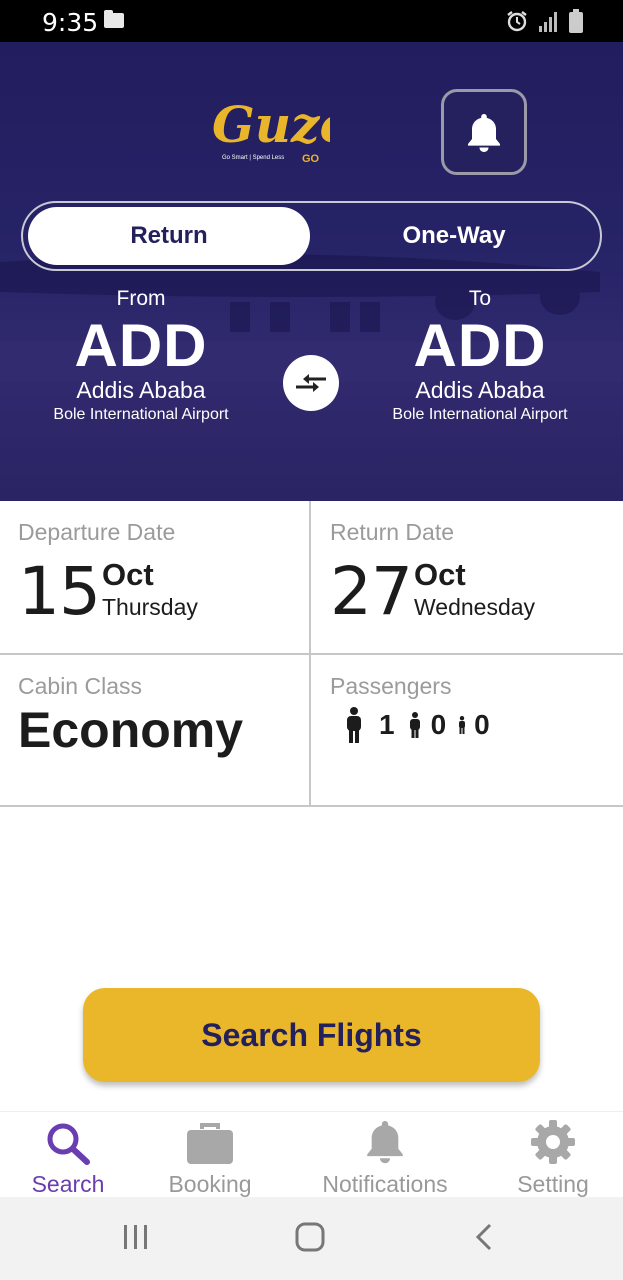  What do you see at coordinates (392, 532) in the screenshot?
I see `return-date-label: Return Date` at bounding box center [392, 532].